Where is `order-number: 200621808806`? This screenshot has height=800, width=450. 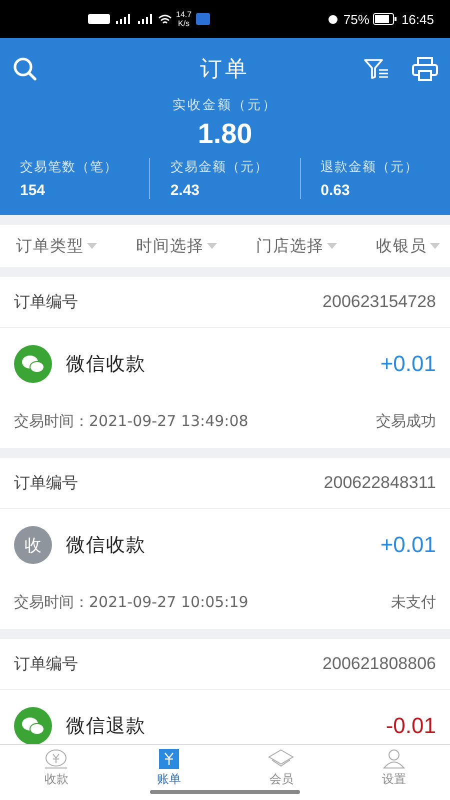 order-number: 200621808806 is located at coordinates (379, 664).